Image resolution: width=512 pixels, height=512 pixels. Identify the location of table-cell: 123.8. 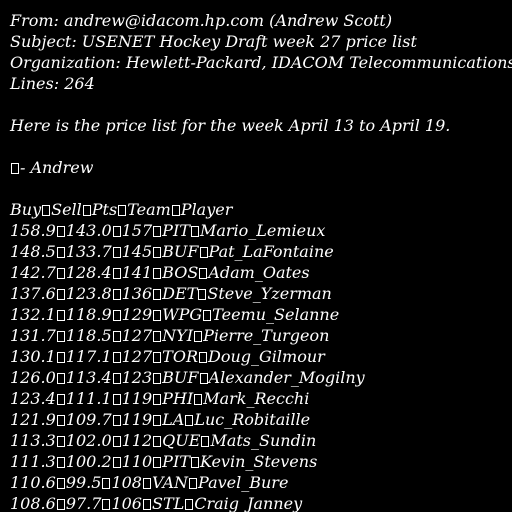
(88, 293).